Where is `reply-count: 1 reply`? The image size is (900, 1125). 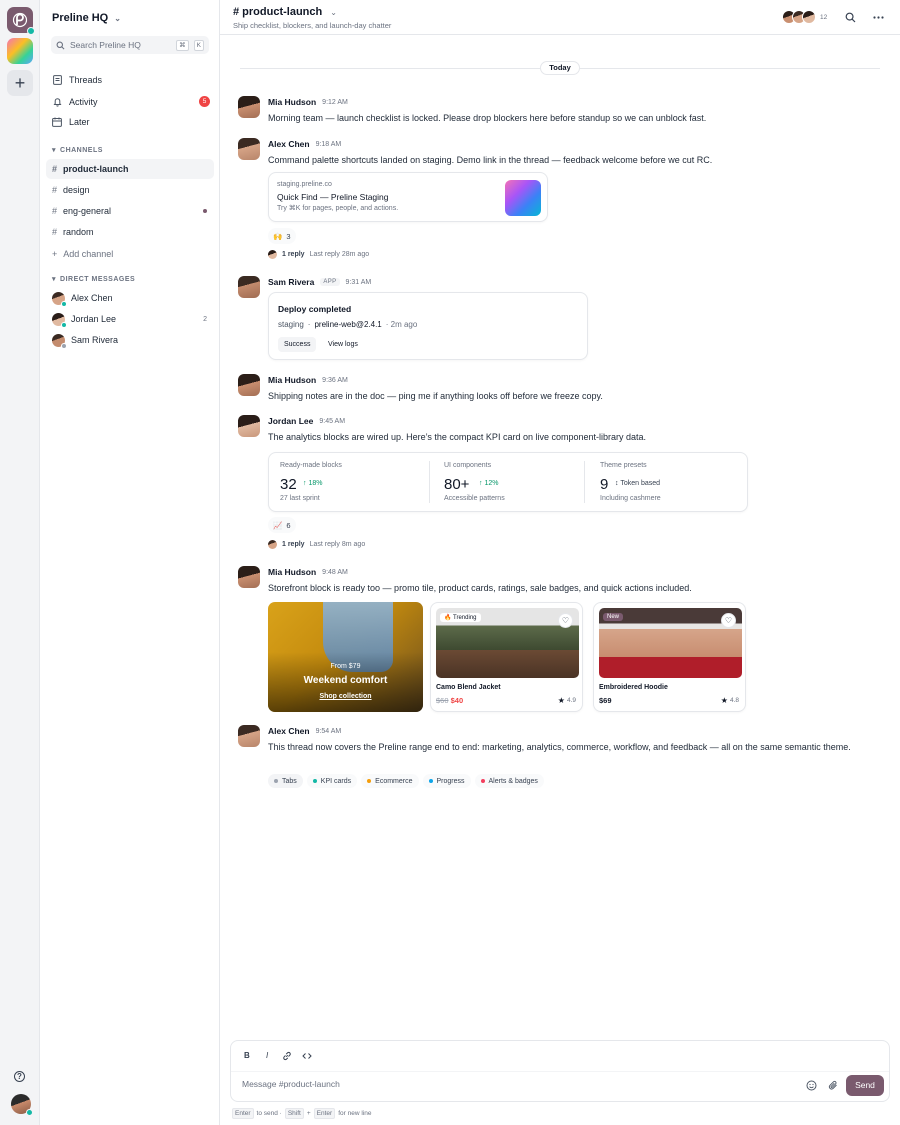
reply-count: 1 reply is located at coordinates (293, 544).